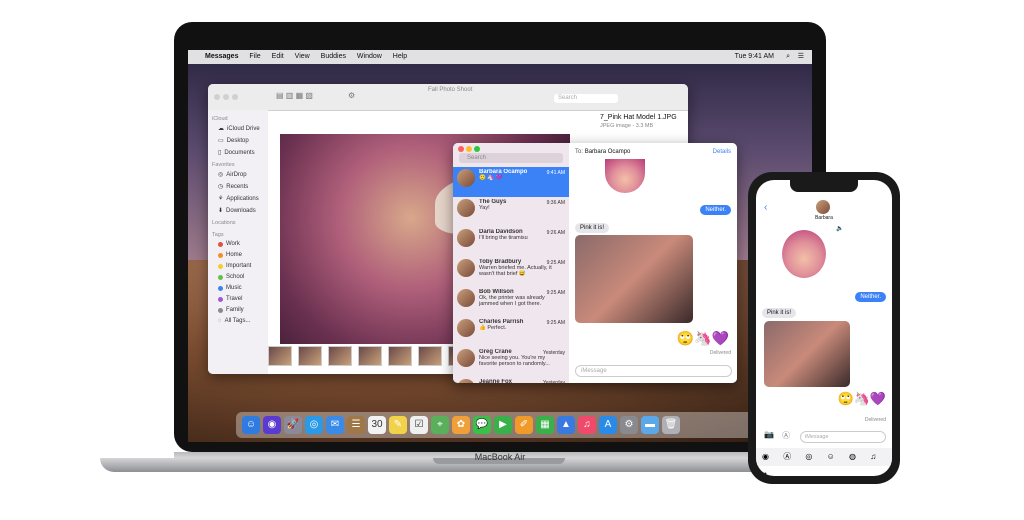  I want to click on folder-icon: ▬, so click(650, 425).